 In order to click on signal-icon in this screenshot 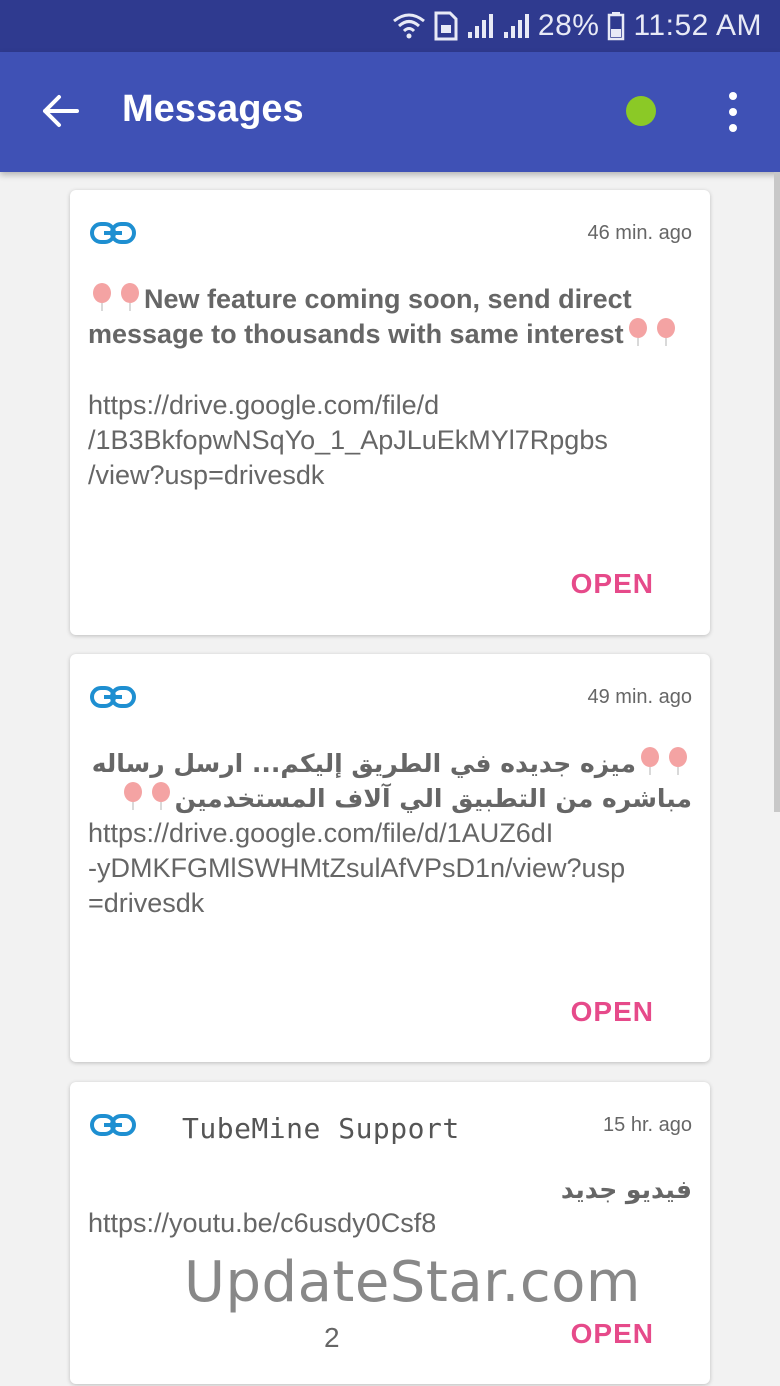, I will do `click(480, 26)`.